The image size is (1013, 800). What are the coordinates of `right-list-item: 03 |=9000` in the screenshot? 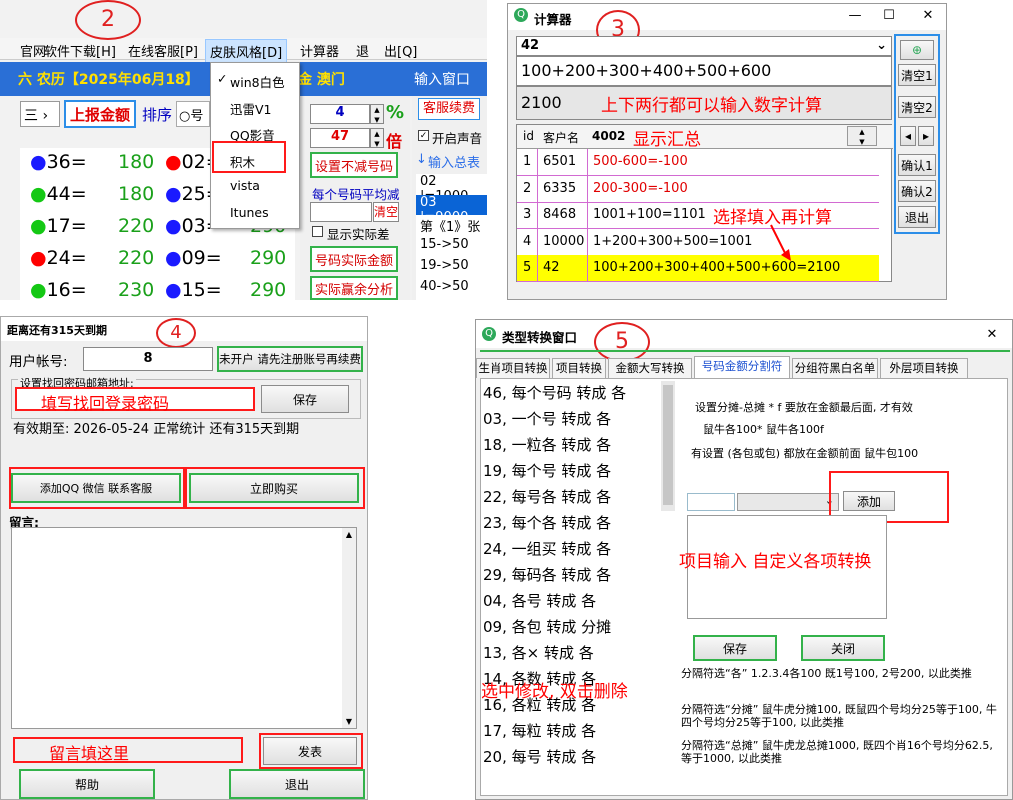 It's located at (451, 210).